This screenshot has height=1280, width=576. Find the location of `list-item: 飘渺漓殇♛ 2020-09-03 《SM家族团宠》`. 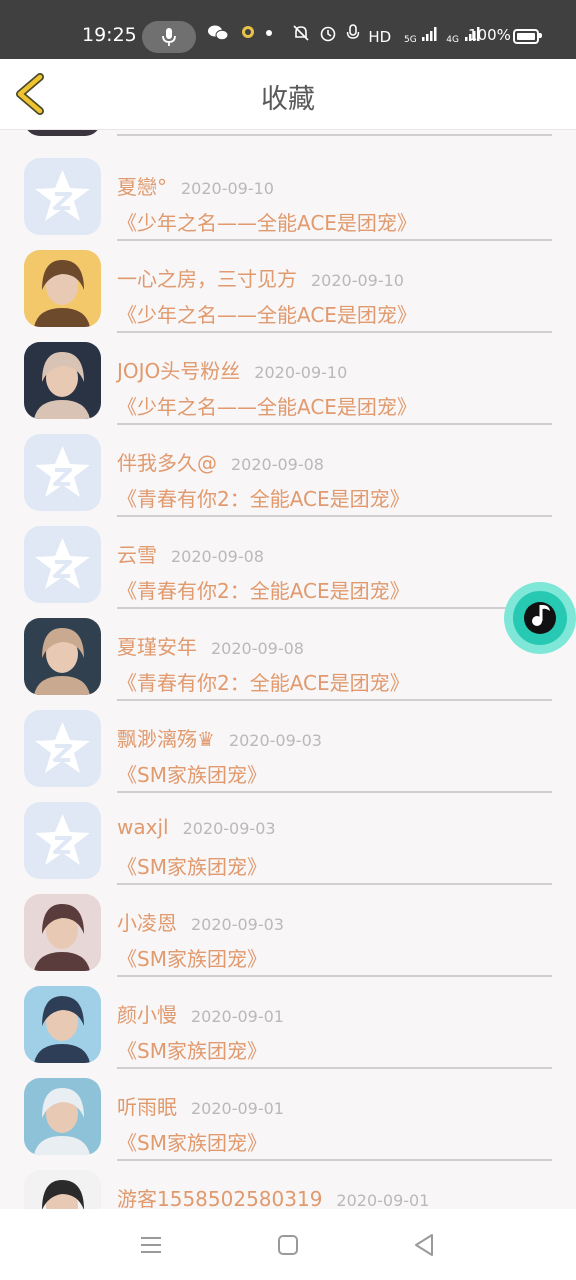

list-item: 飘渺漓殇♛ 2020-09-03 《SM家族团宠》 is located at coordinates (288, 744).